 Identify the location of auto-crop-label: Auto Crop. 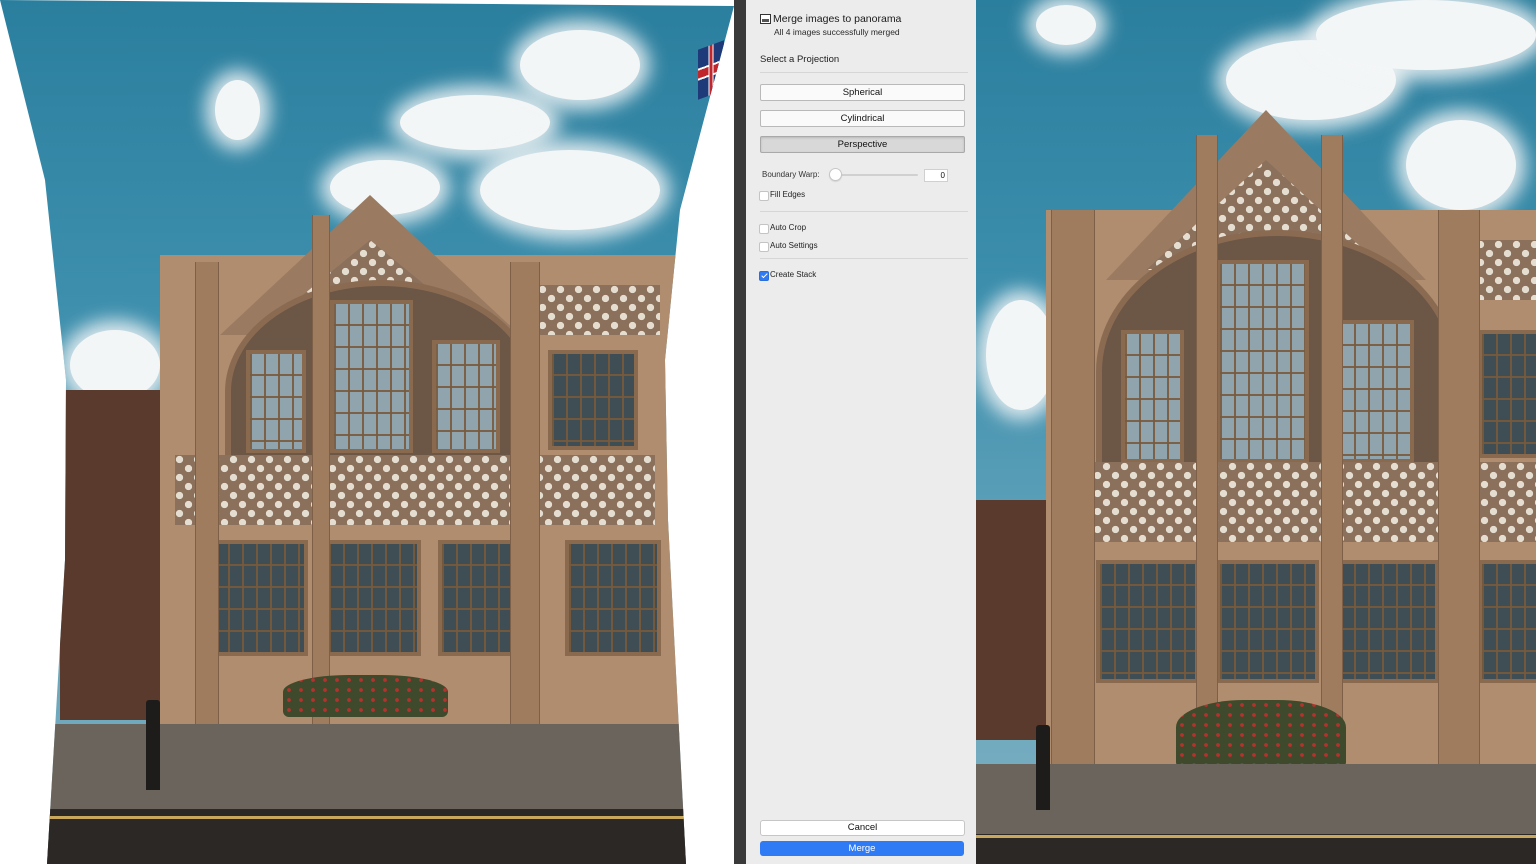
(788, 227).